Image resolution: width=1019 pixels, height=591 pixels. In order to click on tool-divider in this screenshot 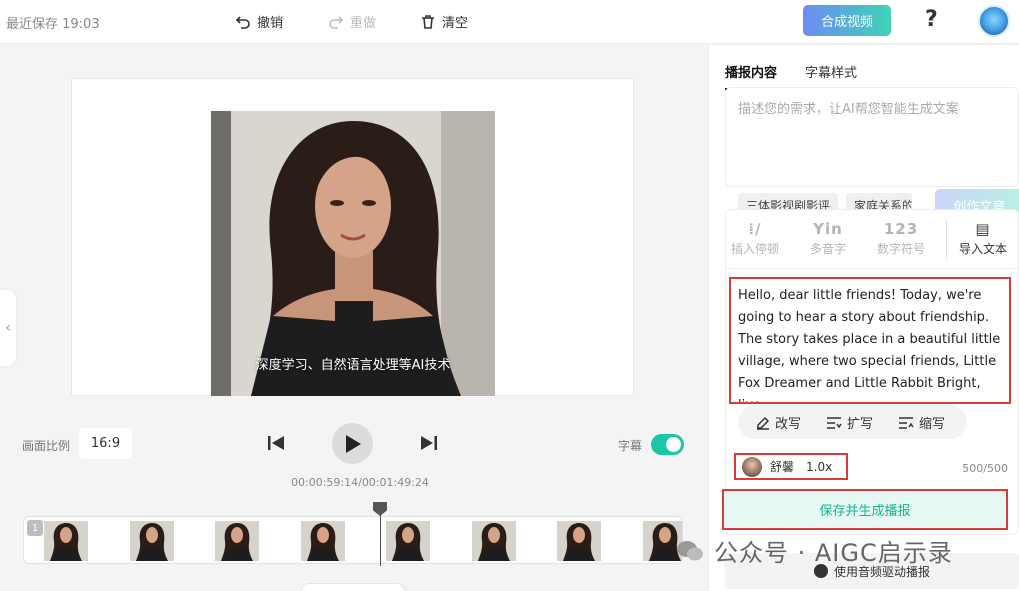, I will do `click(946, 239)`.